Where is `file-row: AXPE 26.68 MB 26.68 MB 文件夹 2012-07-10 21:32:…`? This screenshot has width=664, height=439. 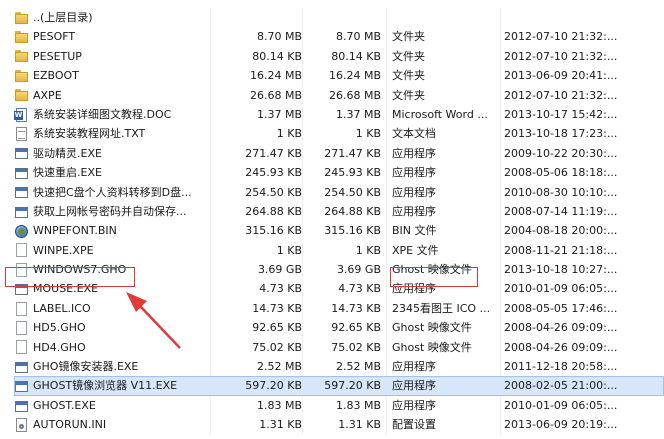
file-row: AXPE 26.68 MB 26.68 MB 文件夹 2012-07-10 21:32:… is located at coordinates (339, 95).